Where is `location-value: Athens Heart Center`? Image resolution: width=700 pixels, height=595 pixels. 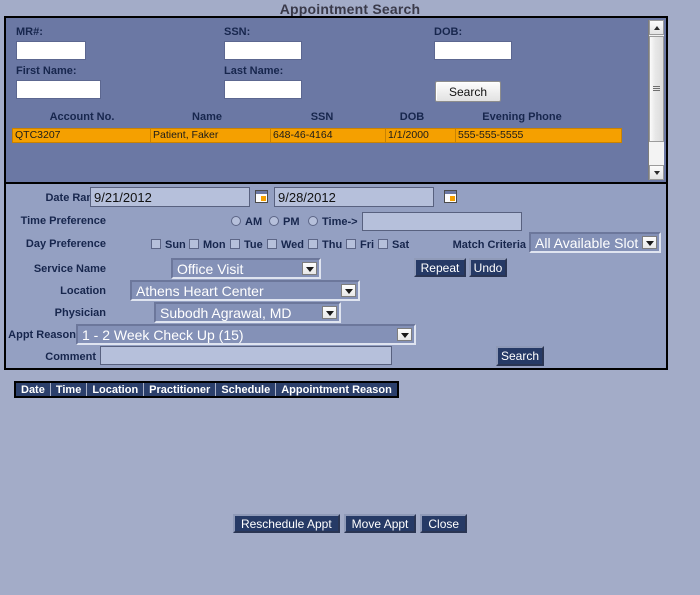 location-value: Athens Heart Center is located at coordinates (200, 290).